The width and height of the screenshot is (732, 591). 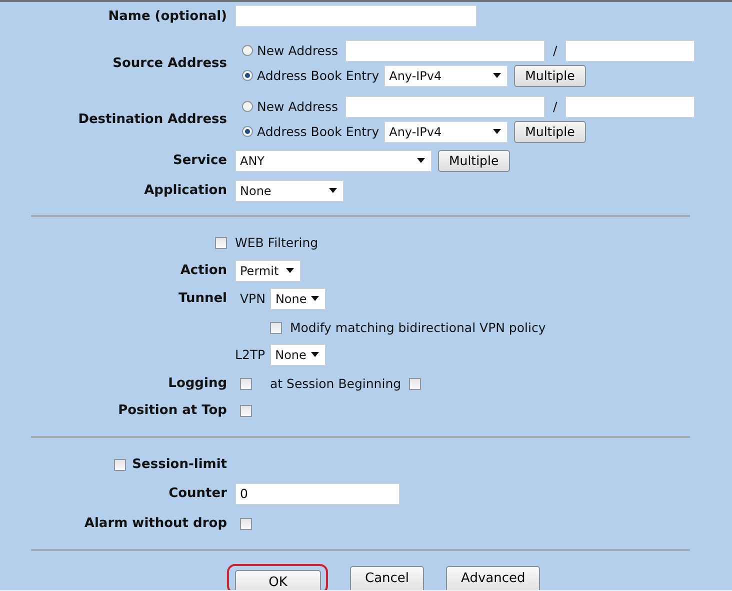 What do you see at coordinates (356, 16) in the screenshot?
I see `name-input` at bounding box center [356, 16].